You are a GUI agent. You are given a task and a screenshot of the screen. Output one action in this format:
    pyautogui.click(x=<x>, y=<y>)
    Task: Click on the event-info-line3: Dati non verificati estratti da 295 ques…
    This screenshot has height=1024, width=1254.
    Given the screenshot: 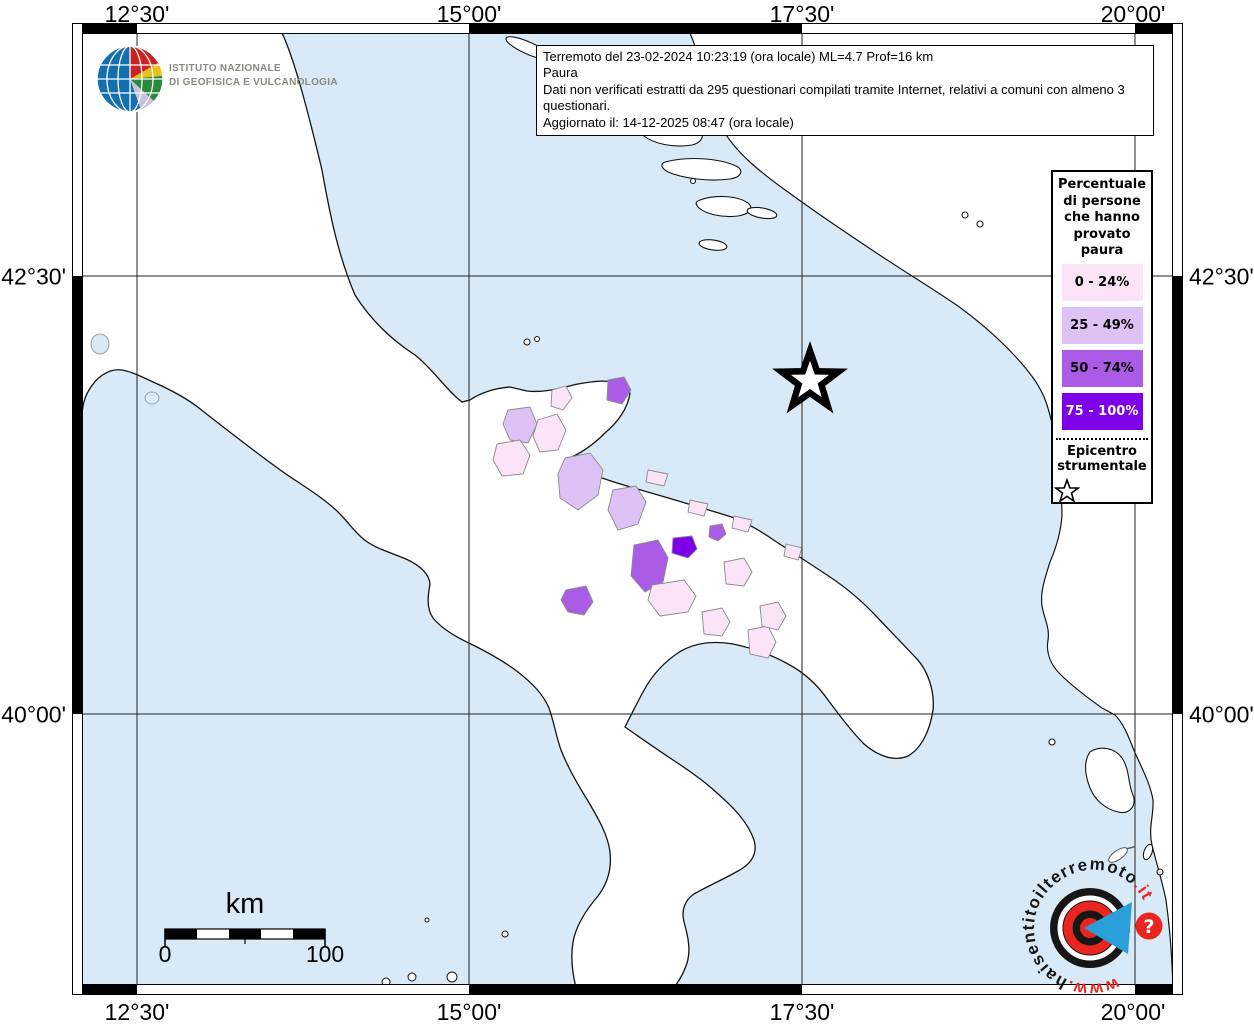 What is the action you would take?
    pyautogui.click(x=834, y=97)
    